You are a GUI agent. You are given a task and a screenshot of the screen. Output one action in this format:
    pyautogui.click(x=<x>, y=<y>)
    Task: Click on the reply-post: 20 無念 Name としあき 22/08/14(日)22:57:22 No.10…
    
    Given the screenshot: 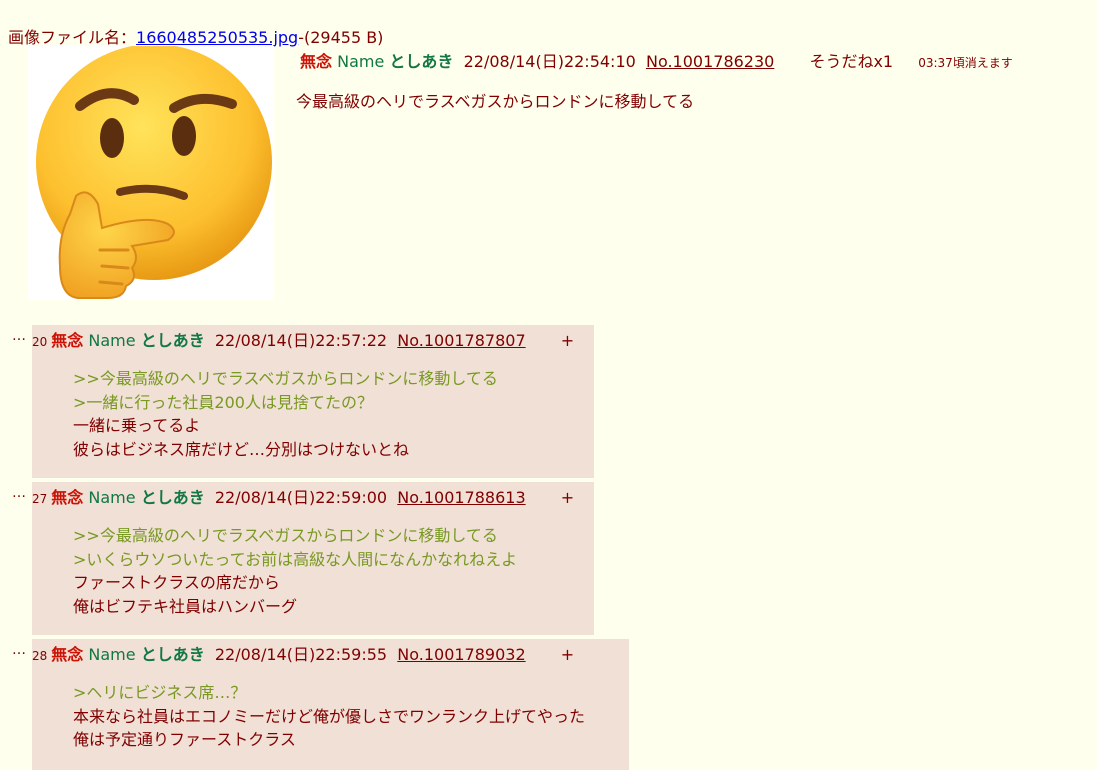 What is the action you would take?
    pyautogui.click(x=313, y=401)
    